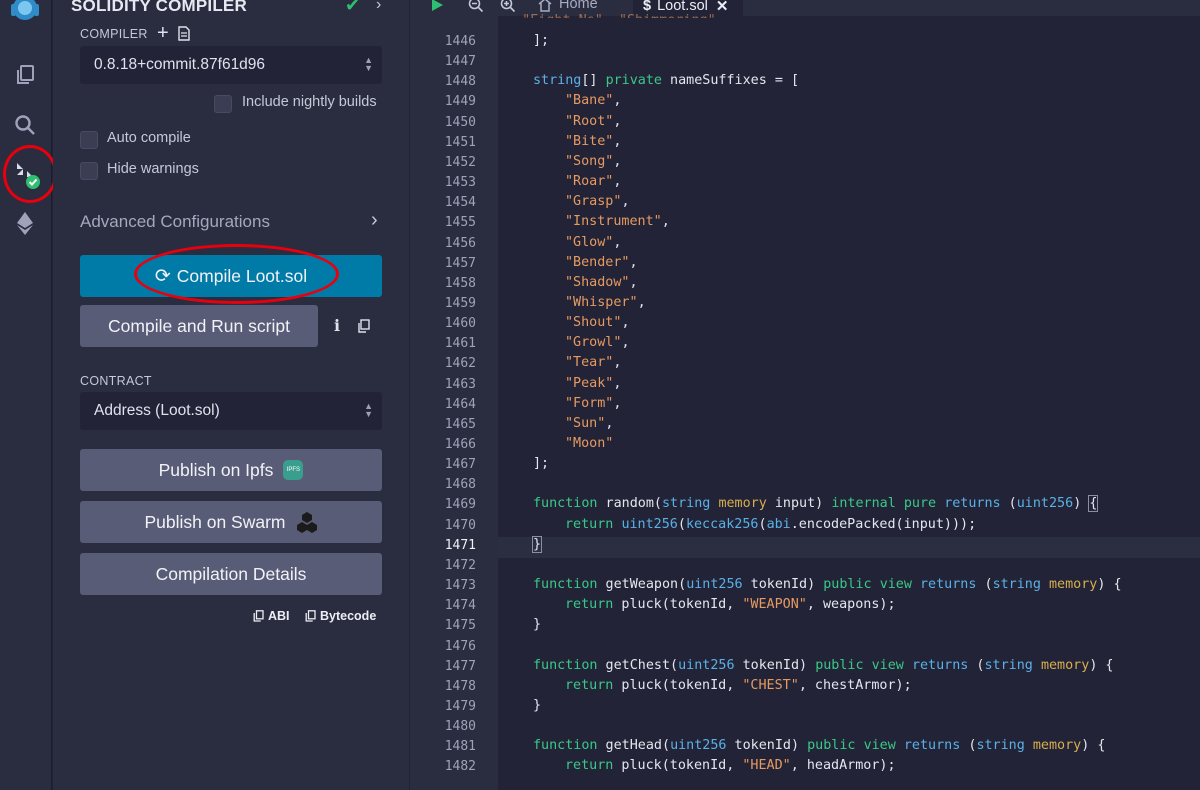  I want to click on search-icon, so click(25, 125).